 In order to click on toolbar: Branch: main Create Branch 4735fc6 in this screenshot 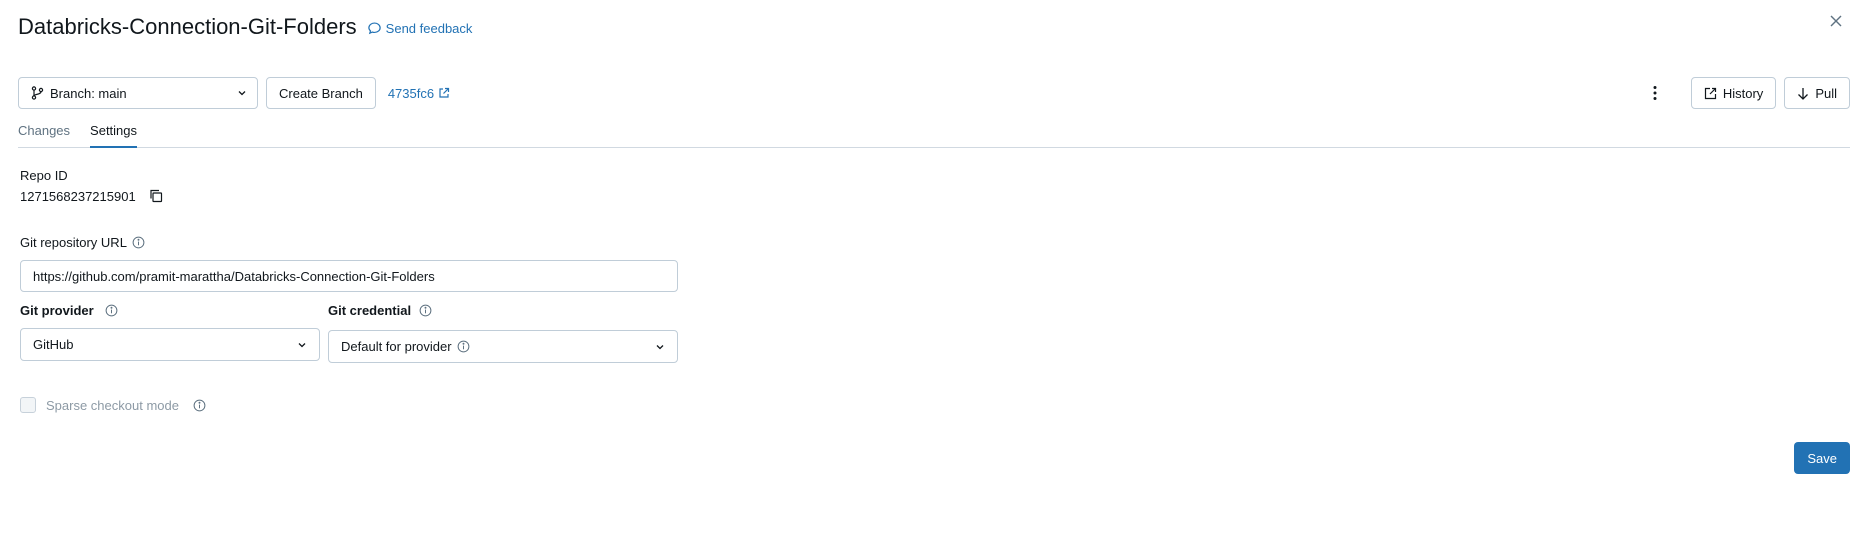, I will do `click(234, 93)`.